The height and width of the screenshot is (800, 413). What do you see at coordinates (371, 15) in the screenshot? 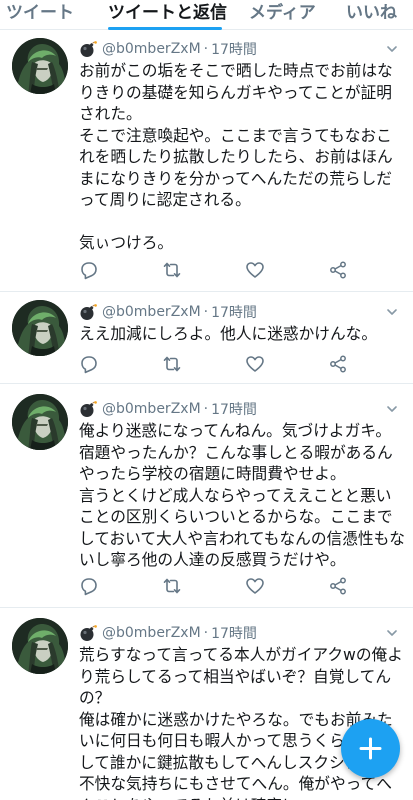
I see `tab-likes: いいね` at bounding box center [371, 15].